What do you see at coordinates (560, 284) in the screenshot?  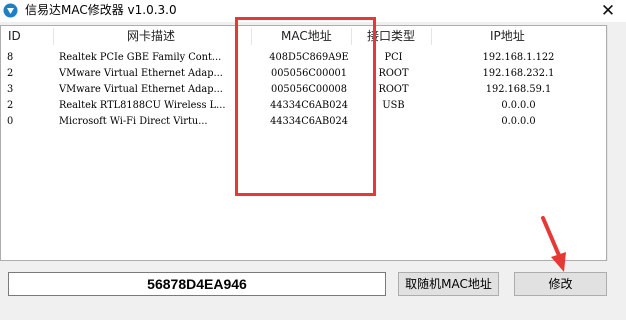 I see `modify-button: 修改` at bounding box center [560, 284].